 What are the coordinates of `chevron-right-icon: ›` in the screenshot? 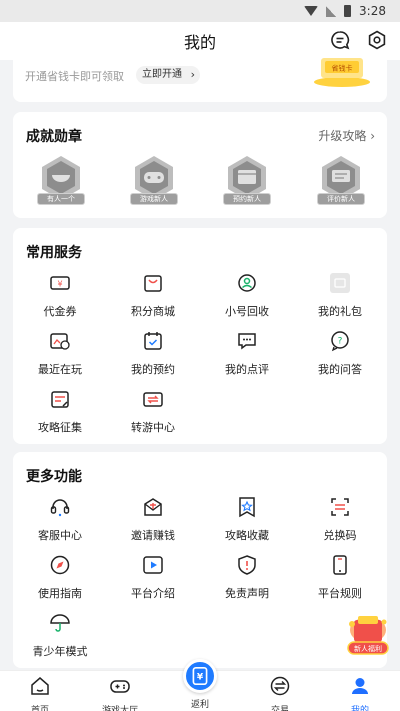 It's located at (192, 74).